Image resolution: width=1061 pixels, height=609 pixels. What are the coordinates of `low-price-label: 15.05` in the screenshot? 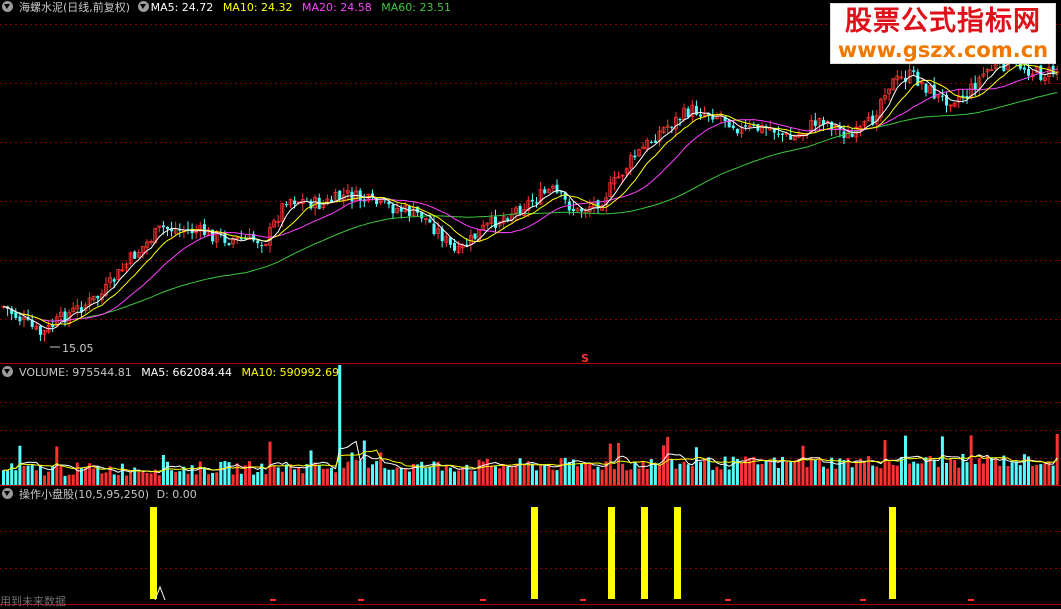 It's located at (78, 348).